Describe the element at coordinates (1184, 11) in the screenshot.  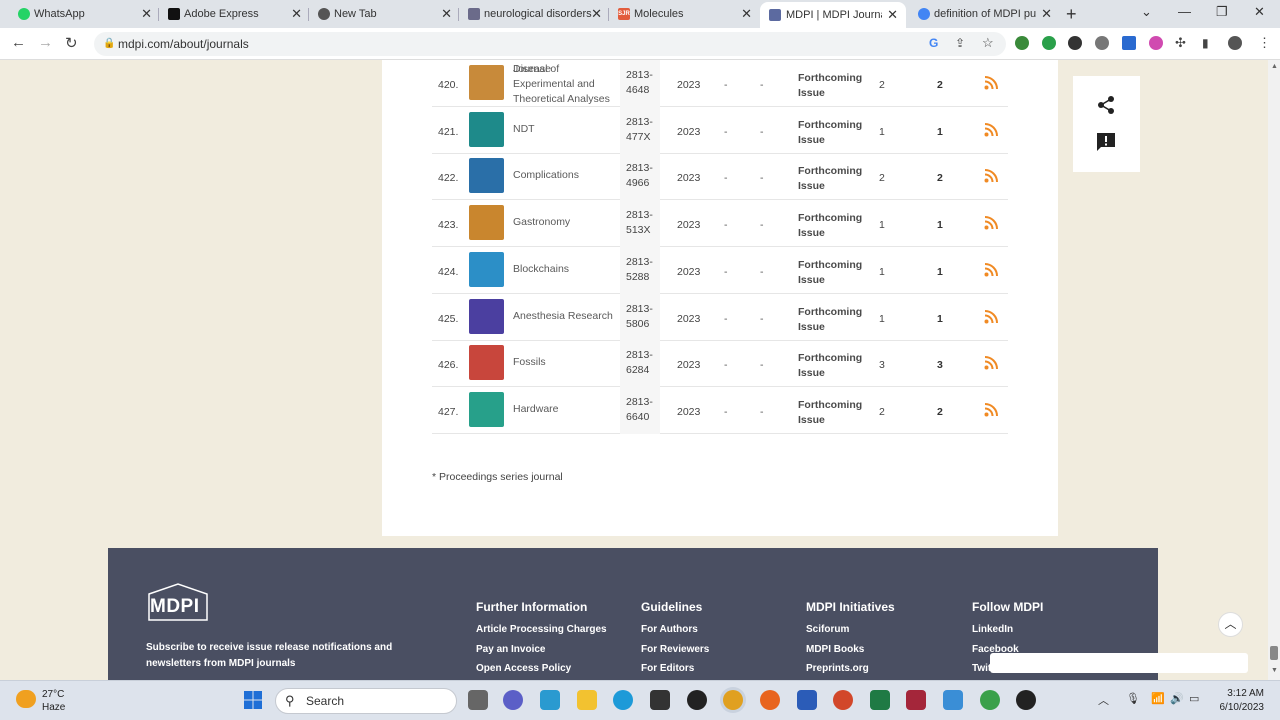
I see `minimize-button: —` at that location.